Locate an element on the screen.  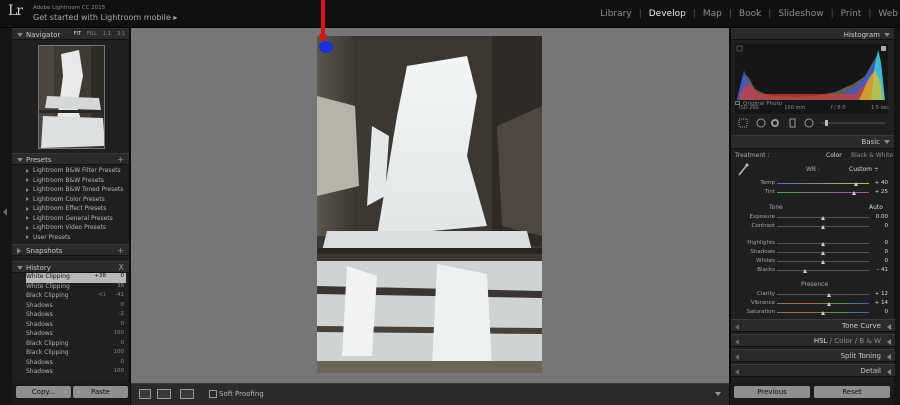
previous-button: Previous is located at coordinates (772, 392).